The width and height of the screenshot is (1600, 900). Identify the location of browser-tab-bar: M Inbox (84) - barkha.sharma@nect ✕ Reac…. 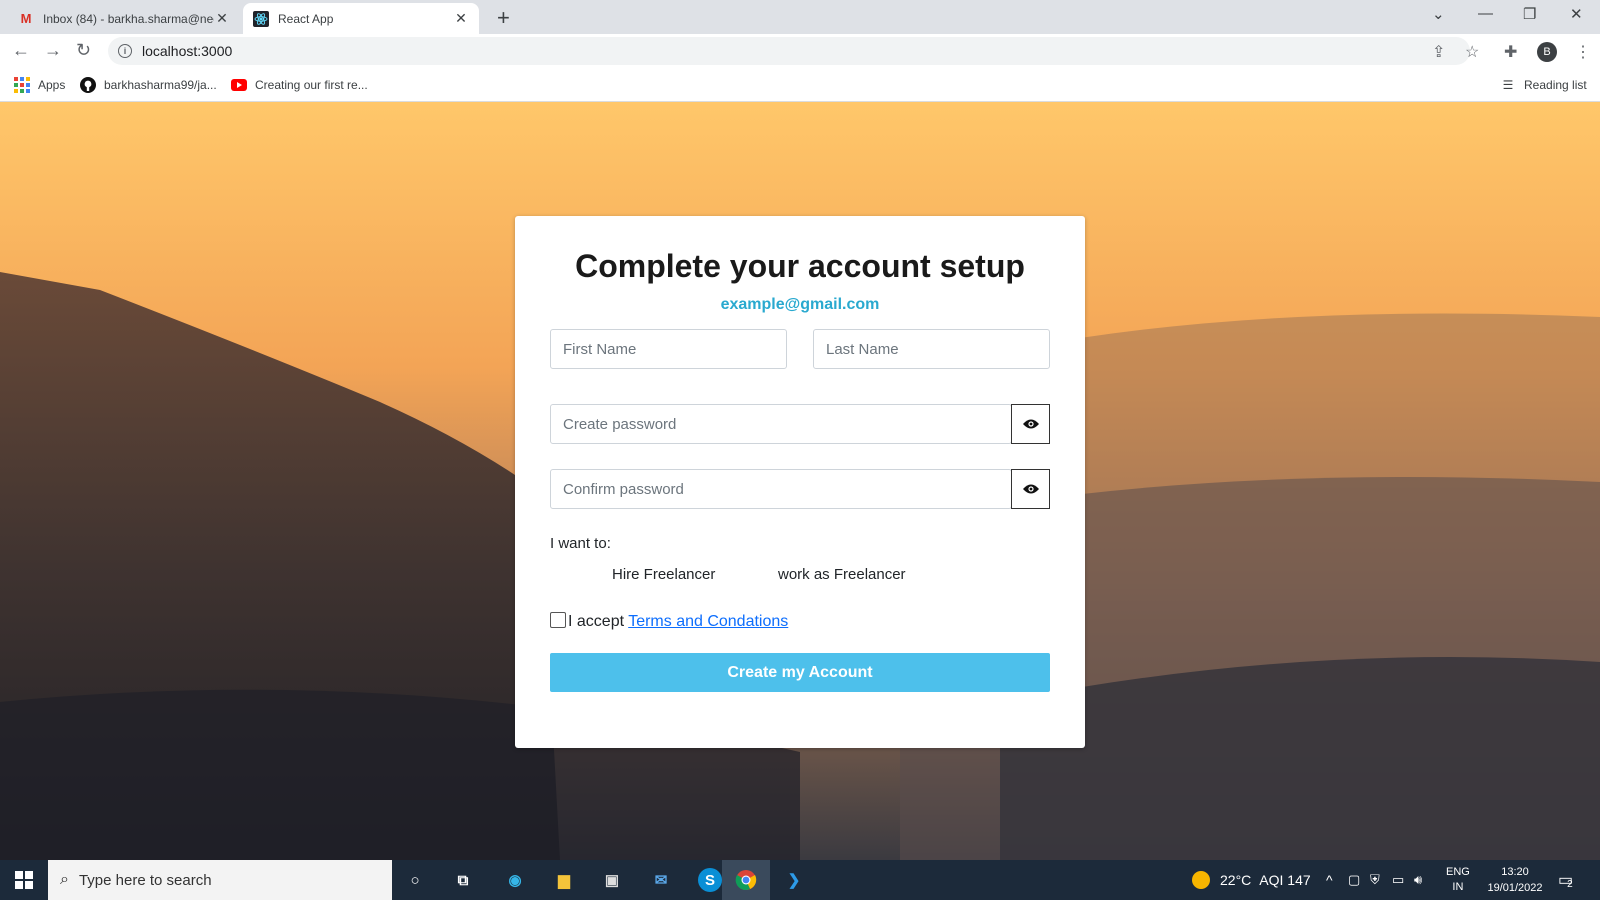
(800, 17).